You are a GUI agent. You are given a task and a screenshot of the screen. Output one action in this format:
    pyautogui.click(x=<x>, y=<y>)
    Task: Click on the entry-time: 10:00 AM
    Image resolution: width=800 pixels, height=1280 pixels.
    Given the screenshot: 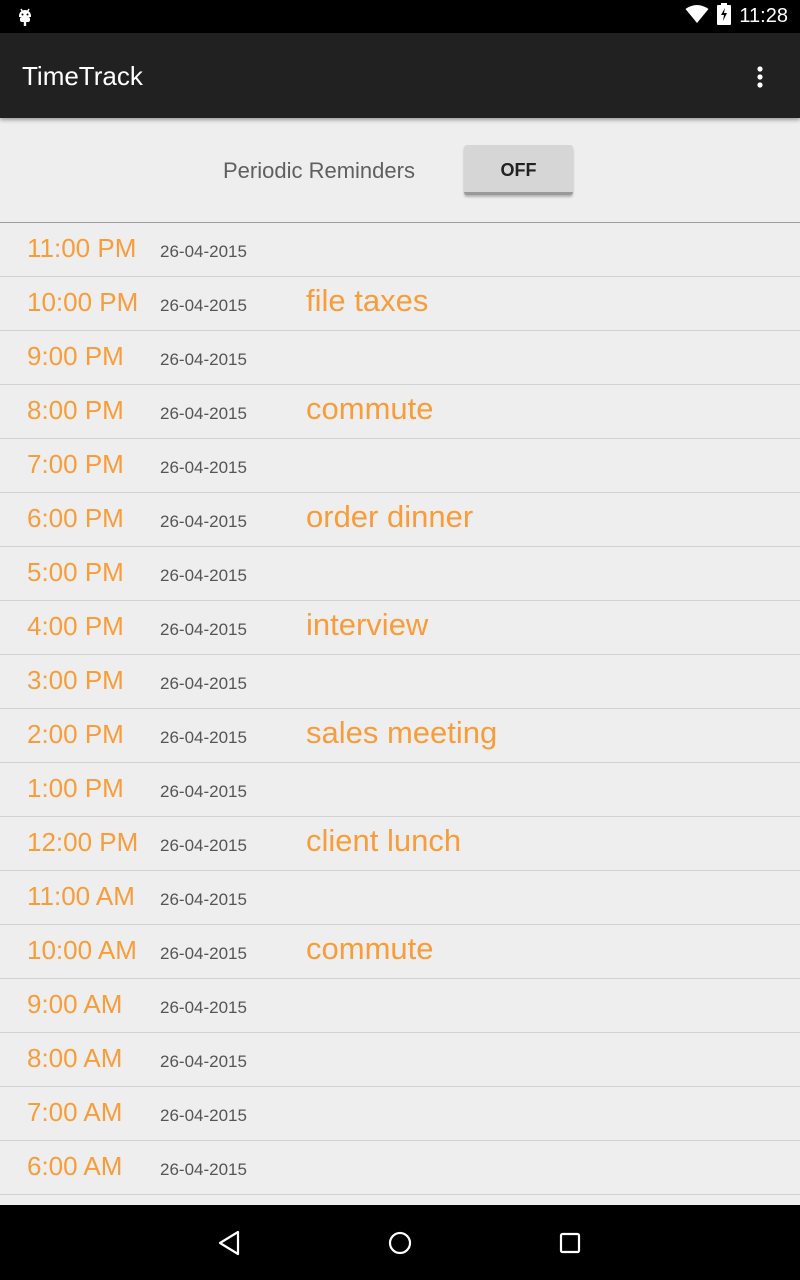 What is the action you would take?
    pyautogui.click(x=82, y=950)
    